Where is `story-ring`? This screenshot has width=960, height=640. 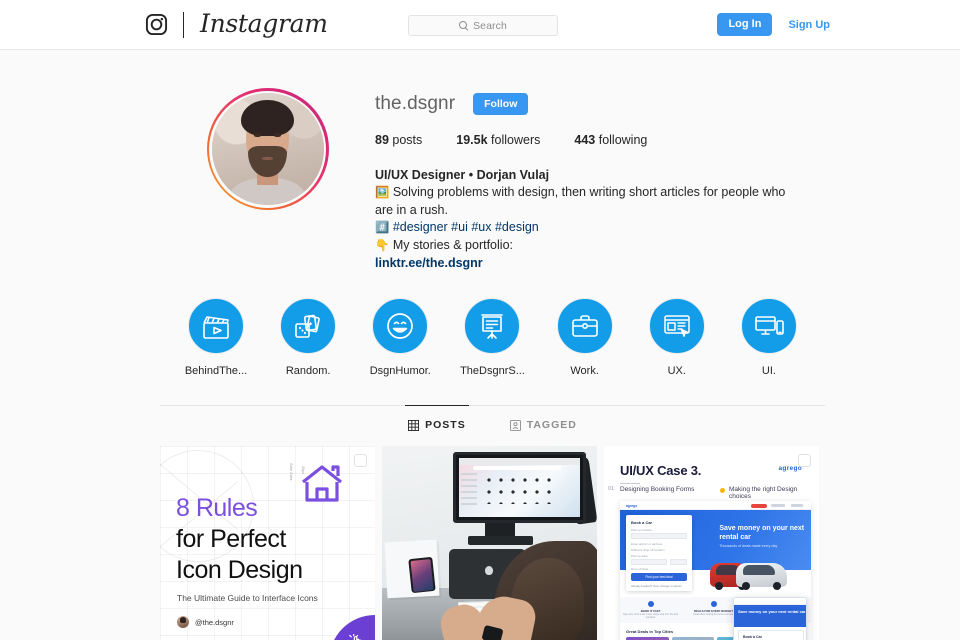
story-ring is located at coordinates (267, 149).